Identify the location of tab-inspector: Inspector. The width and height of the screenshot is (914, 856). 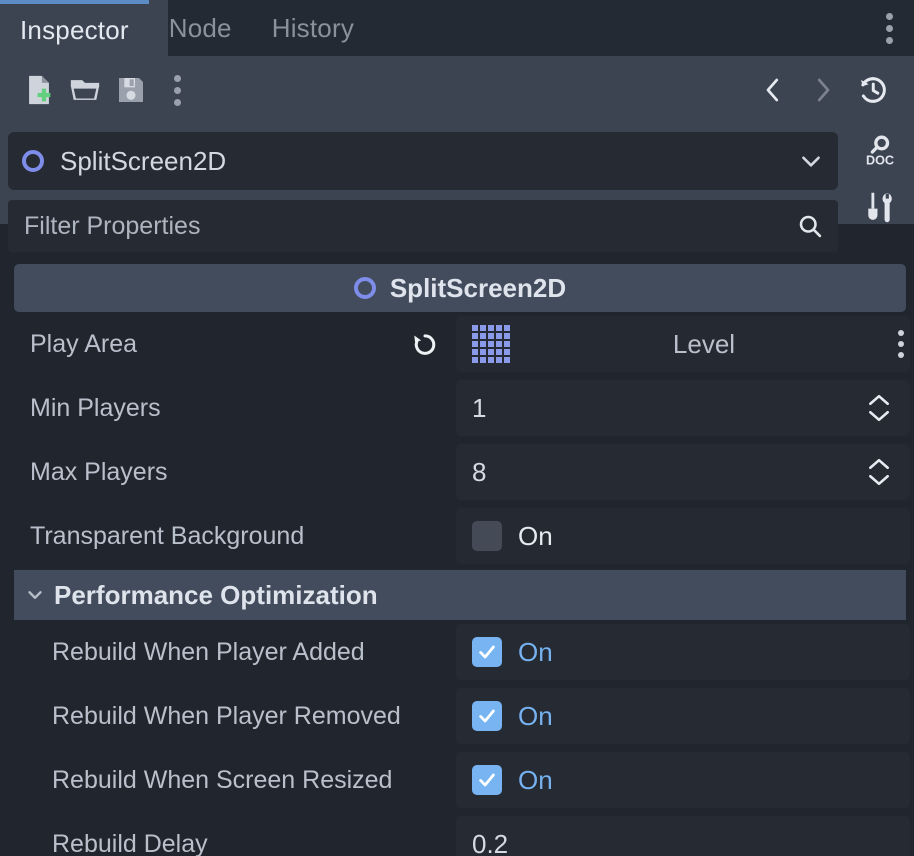
(74, 28).